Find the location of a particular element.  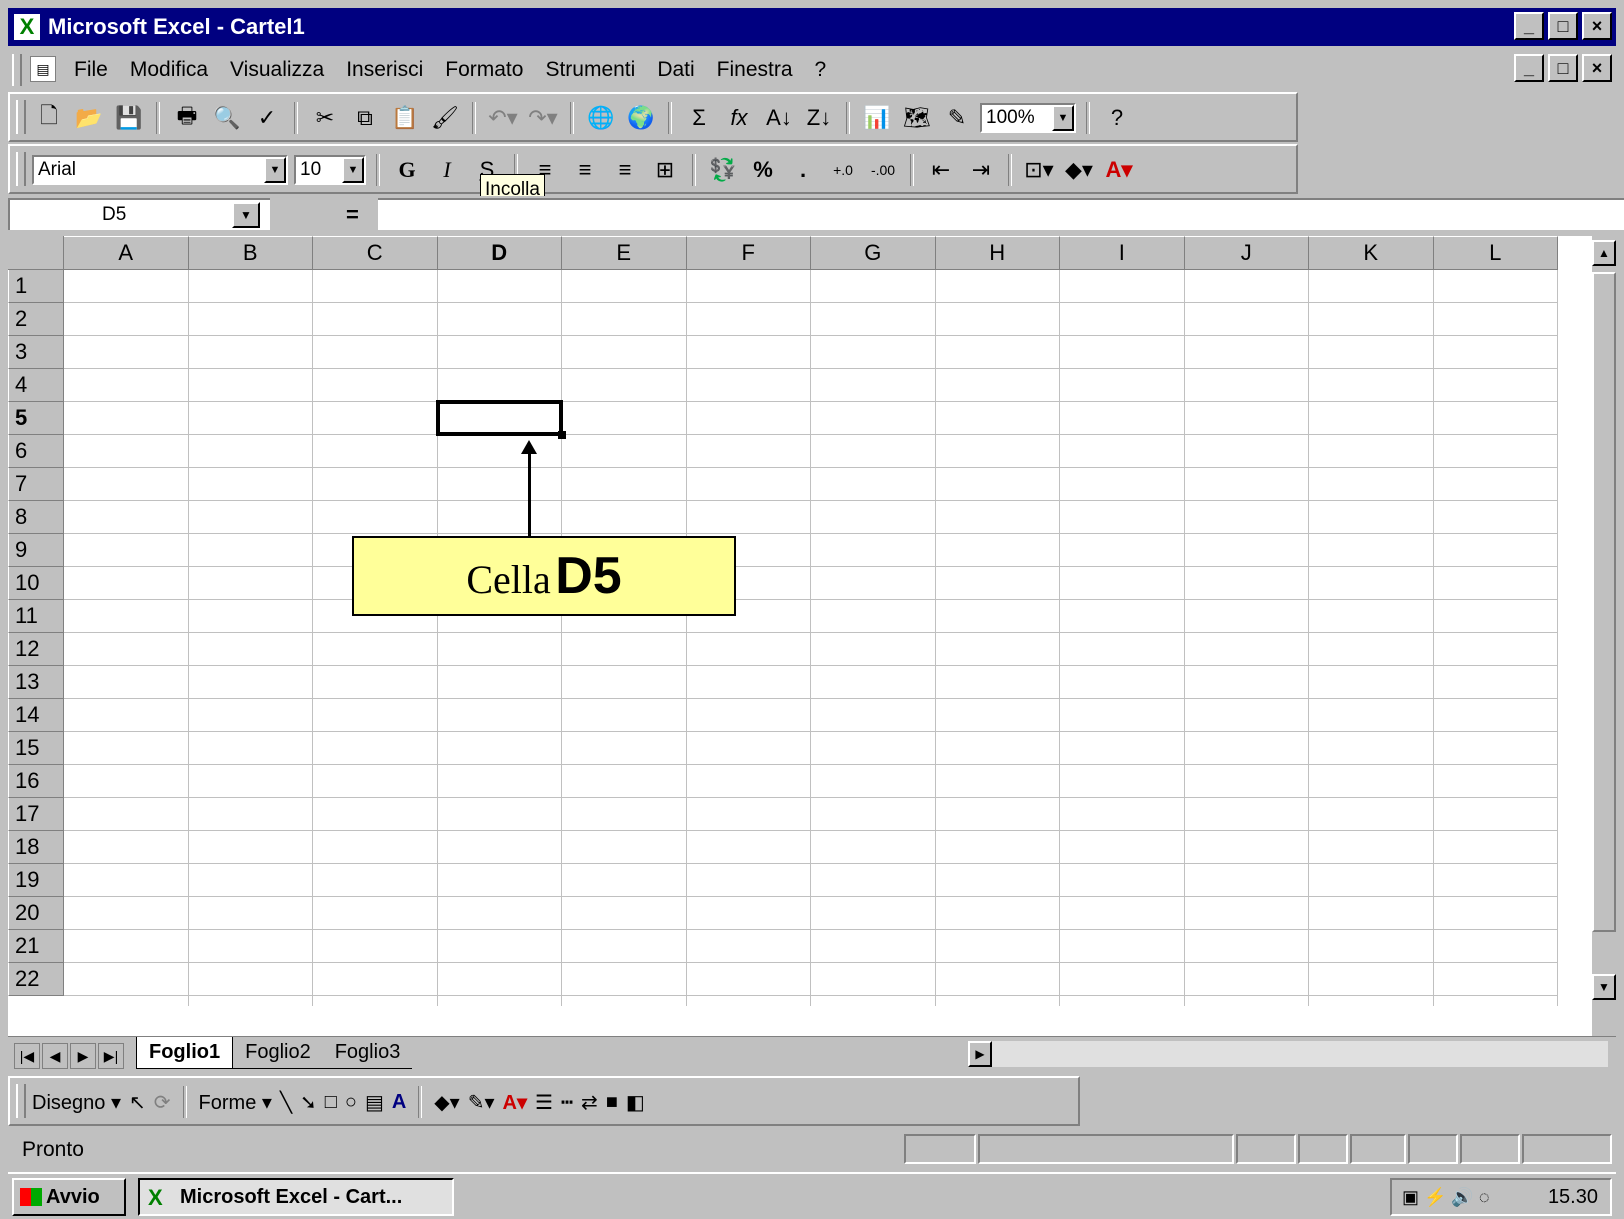

doc-close-button: × is located at coordinates (1597, 68).